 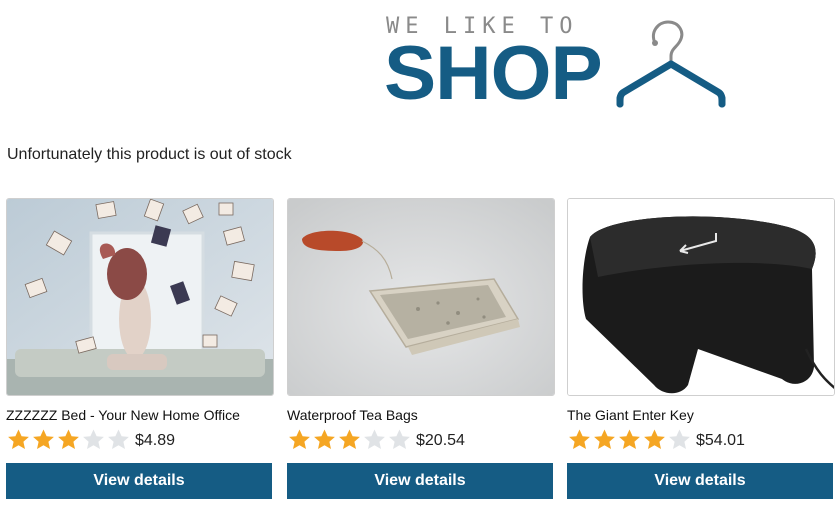 I want to click on product-name: ZZZZZZ Bed - Your New Home Office, so click(x=139, y=415).